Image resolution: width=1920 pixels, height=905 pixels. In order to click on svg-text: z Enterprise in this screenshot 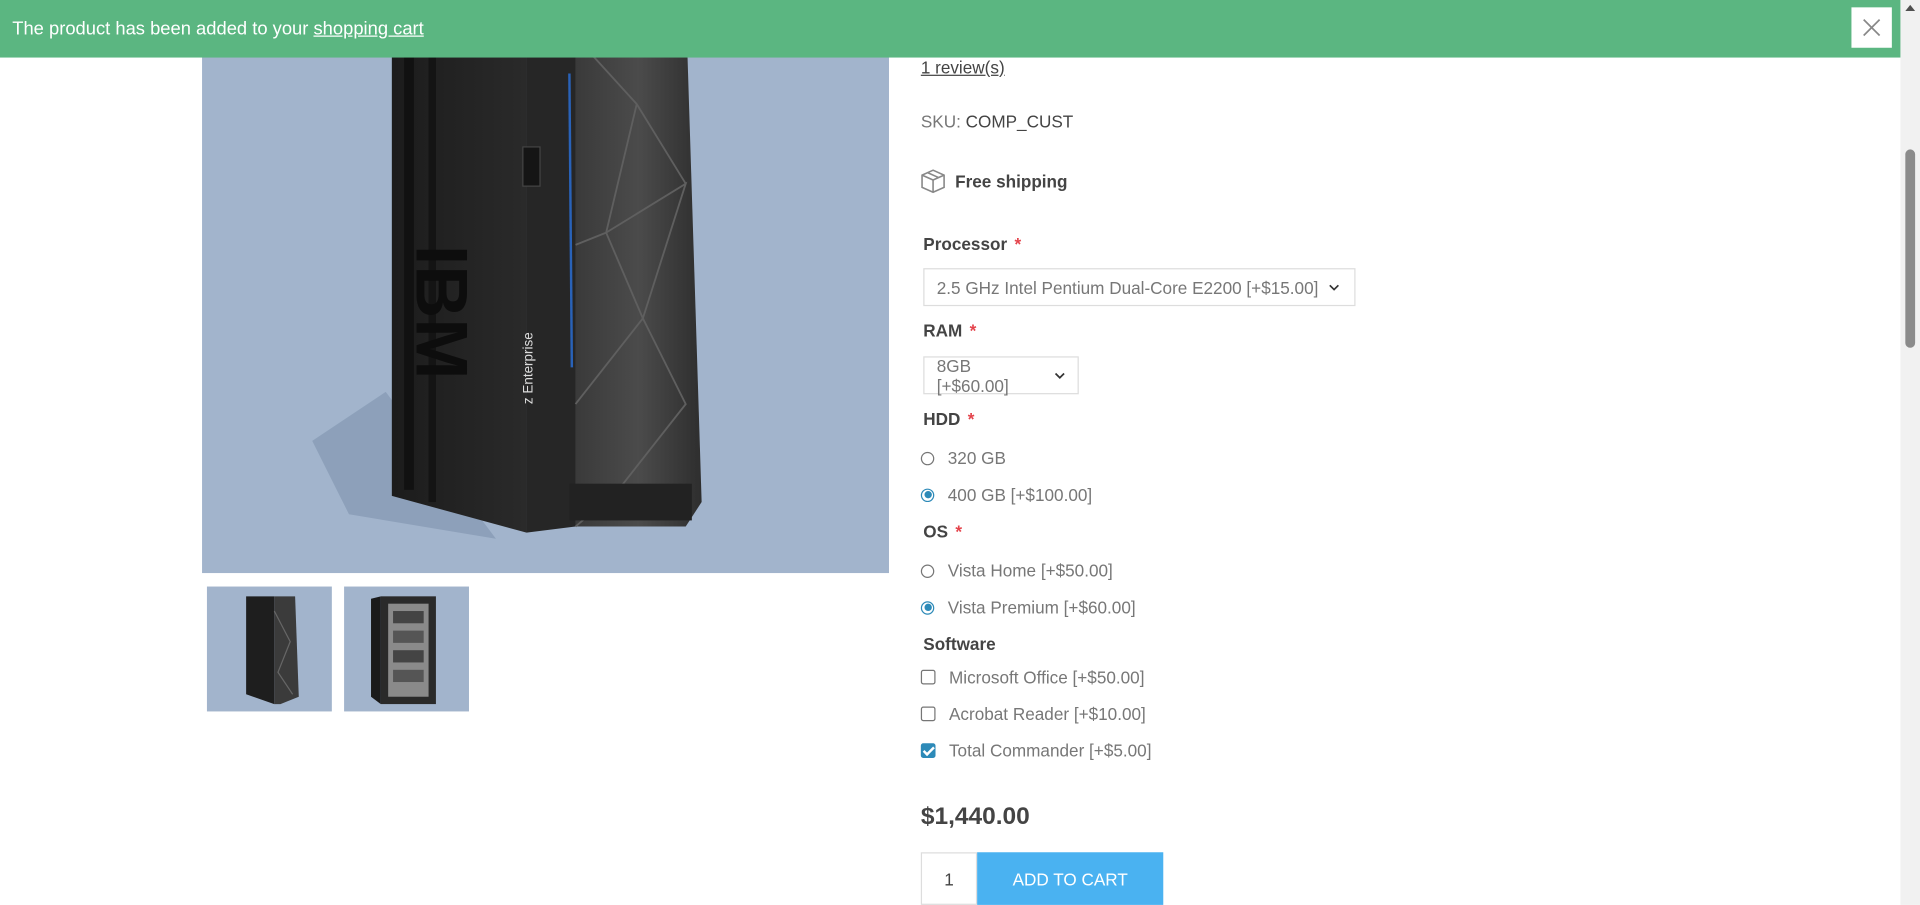, I will do `click(528, 368)`.